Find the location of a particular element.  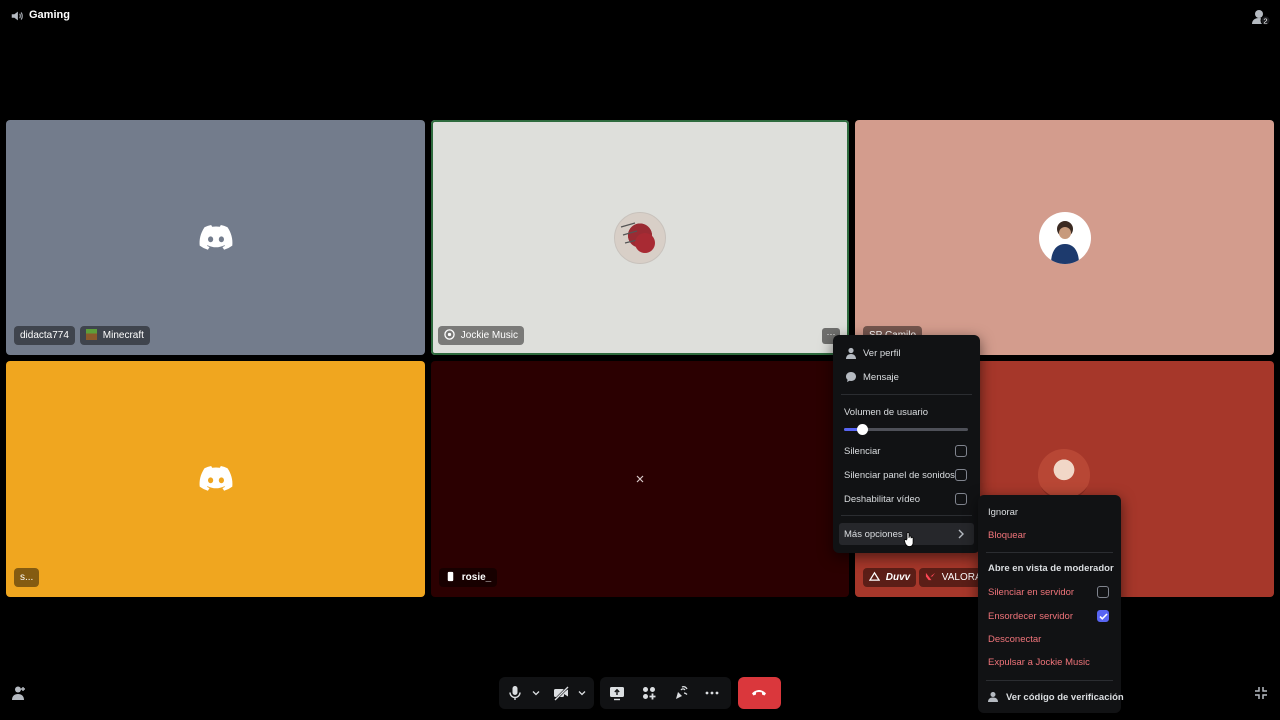

disable-video-item: Deshabilitar vídeo is located at coordinates (882, 499).